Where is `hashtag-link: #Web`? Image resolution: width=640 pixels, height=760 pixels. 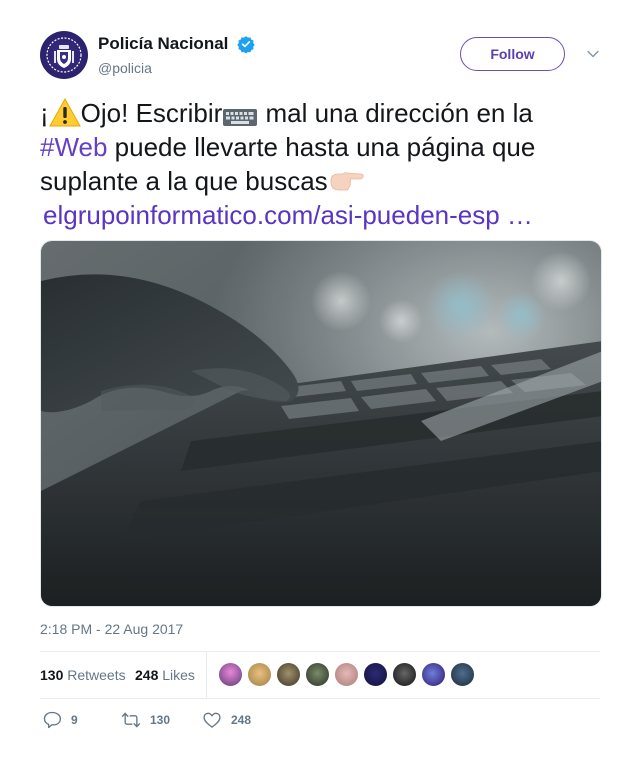
hashtag-link: #Web is located at coordinates (73, 147).